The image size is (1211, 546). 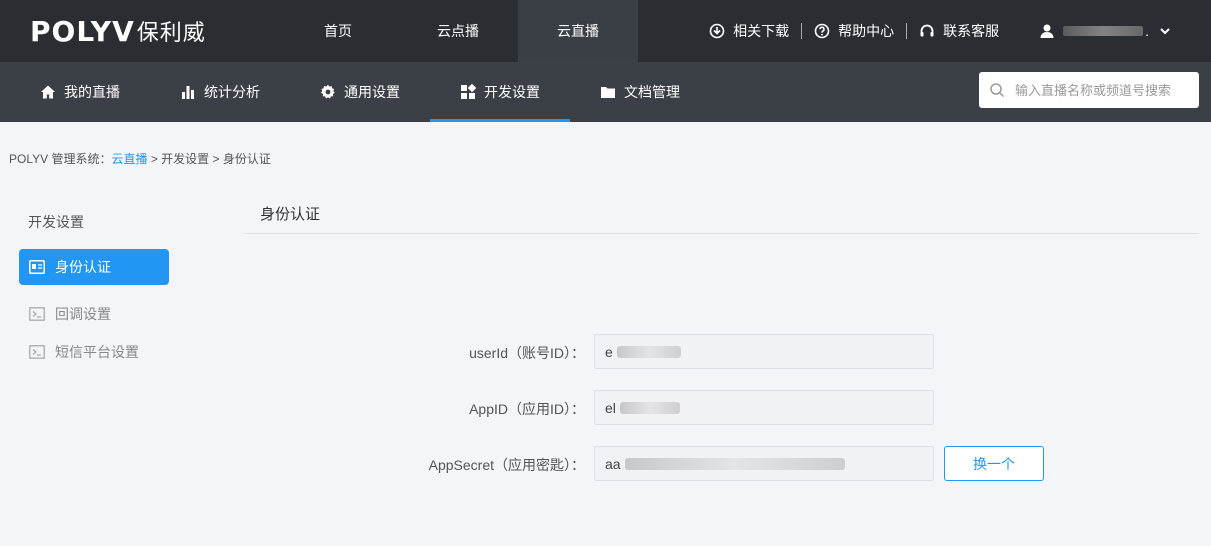 I want to click on sub-nav-docs: 文档管理, so click(x=640, y=92).